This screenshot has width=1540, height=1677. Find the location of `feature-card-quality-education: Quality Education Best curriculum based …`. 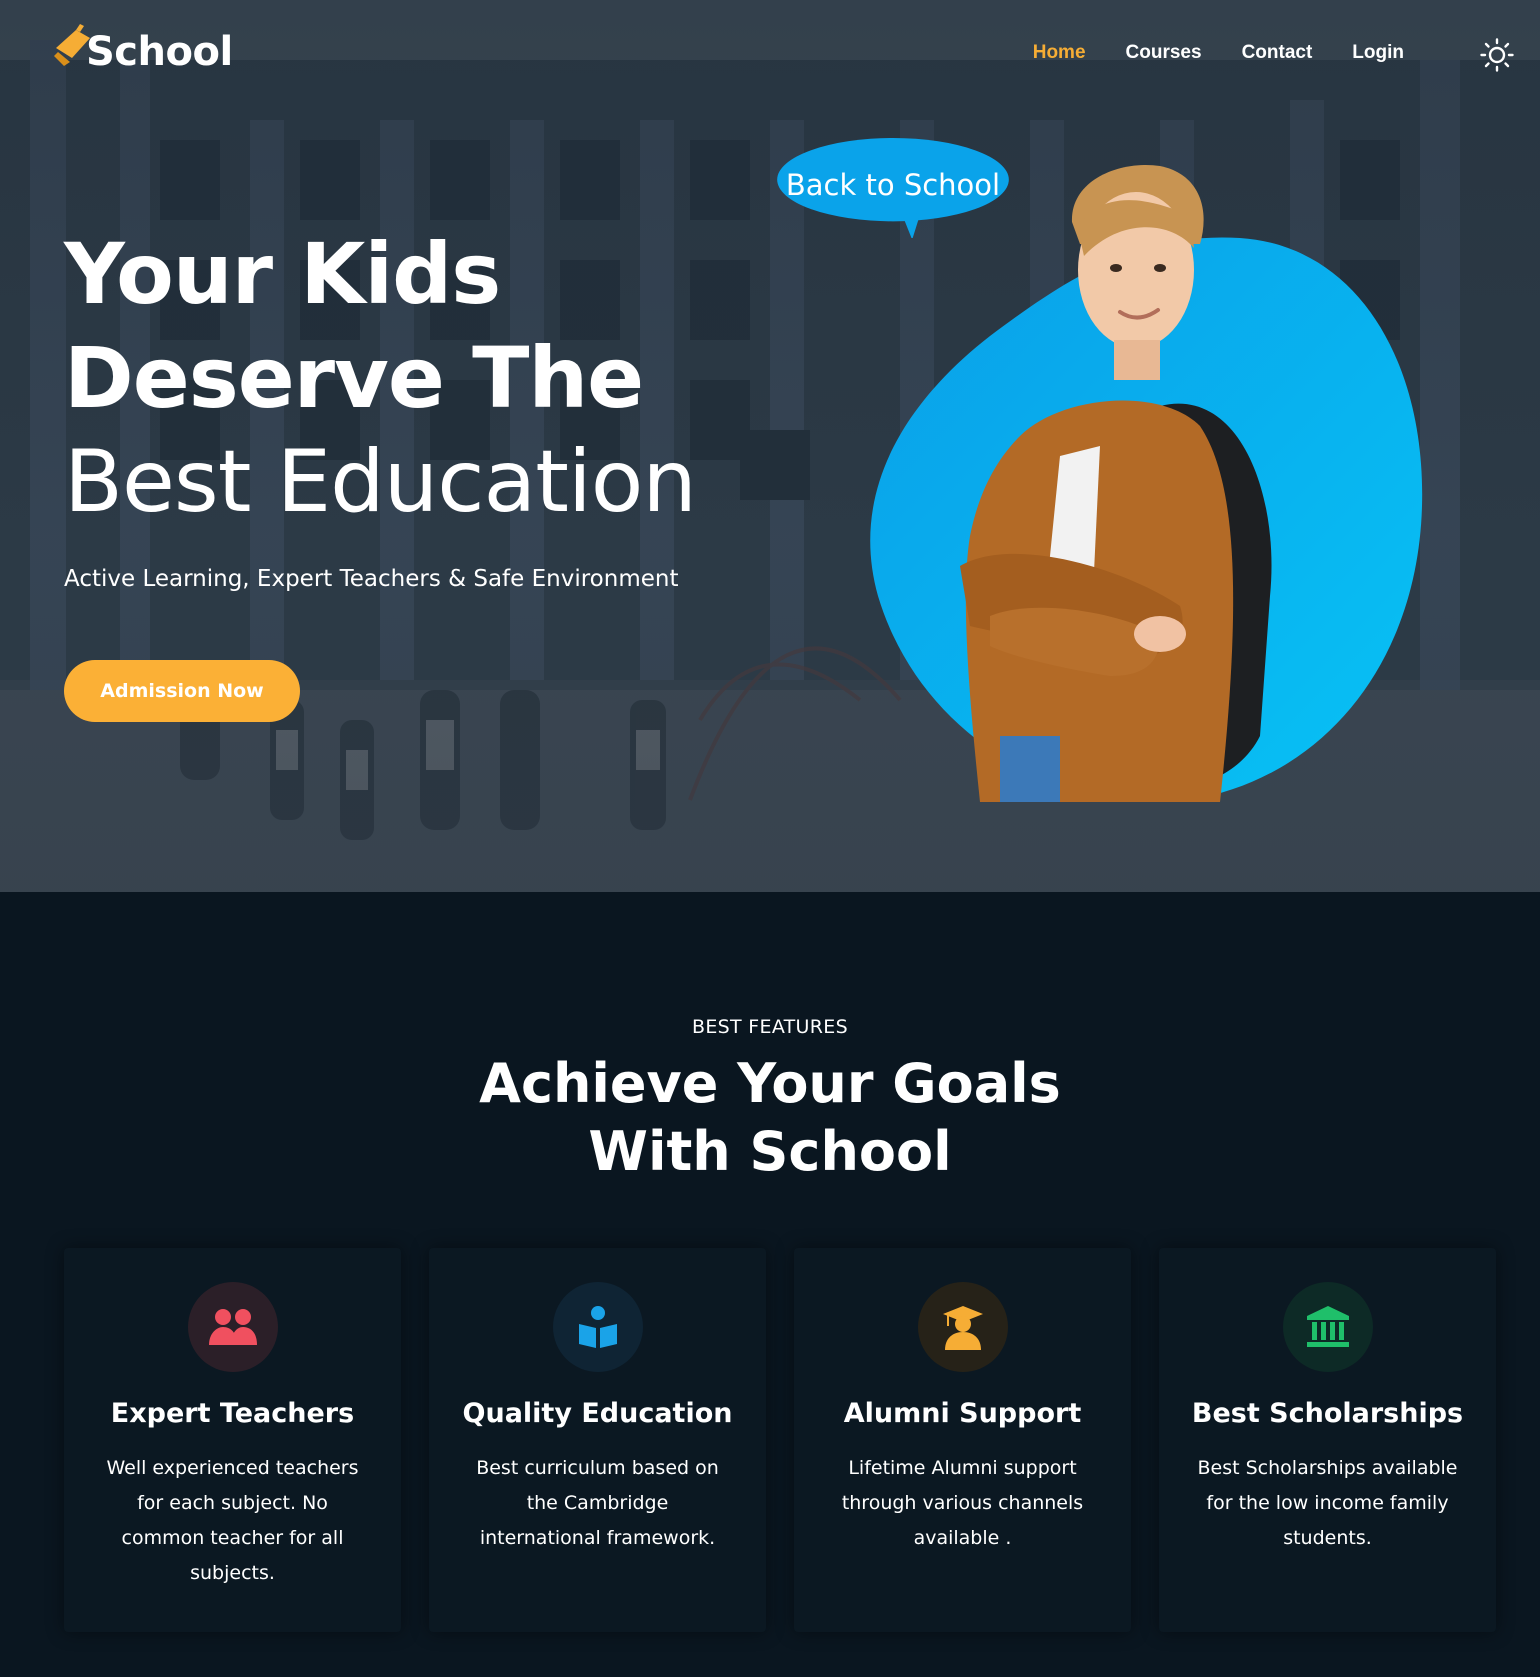

feature-card-quality-education: Quality Education Best curriculum based … is located at coordinates (597, 1440).